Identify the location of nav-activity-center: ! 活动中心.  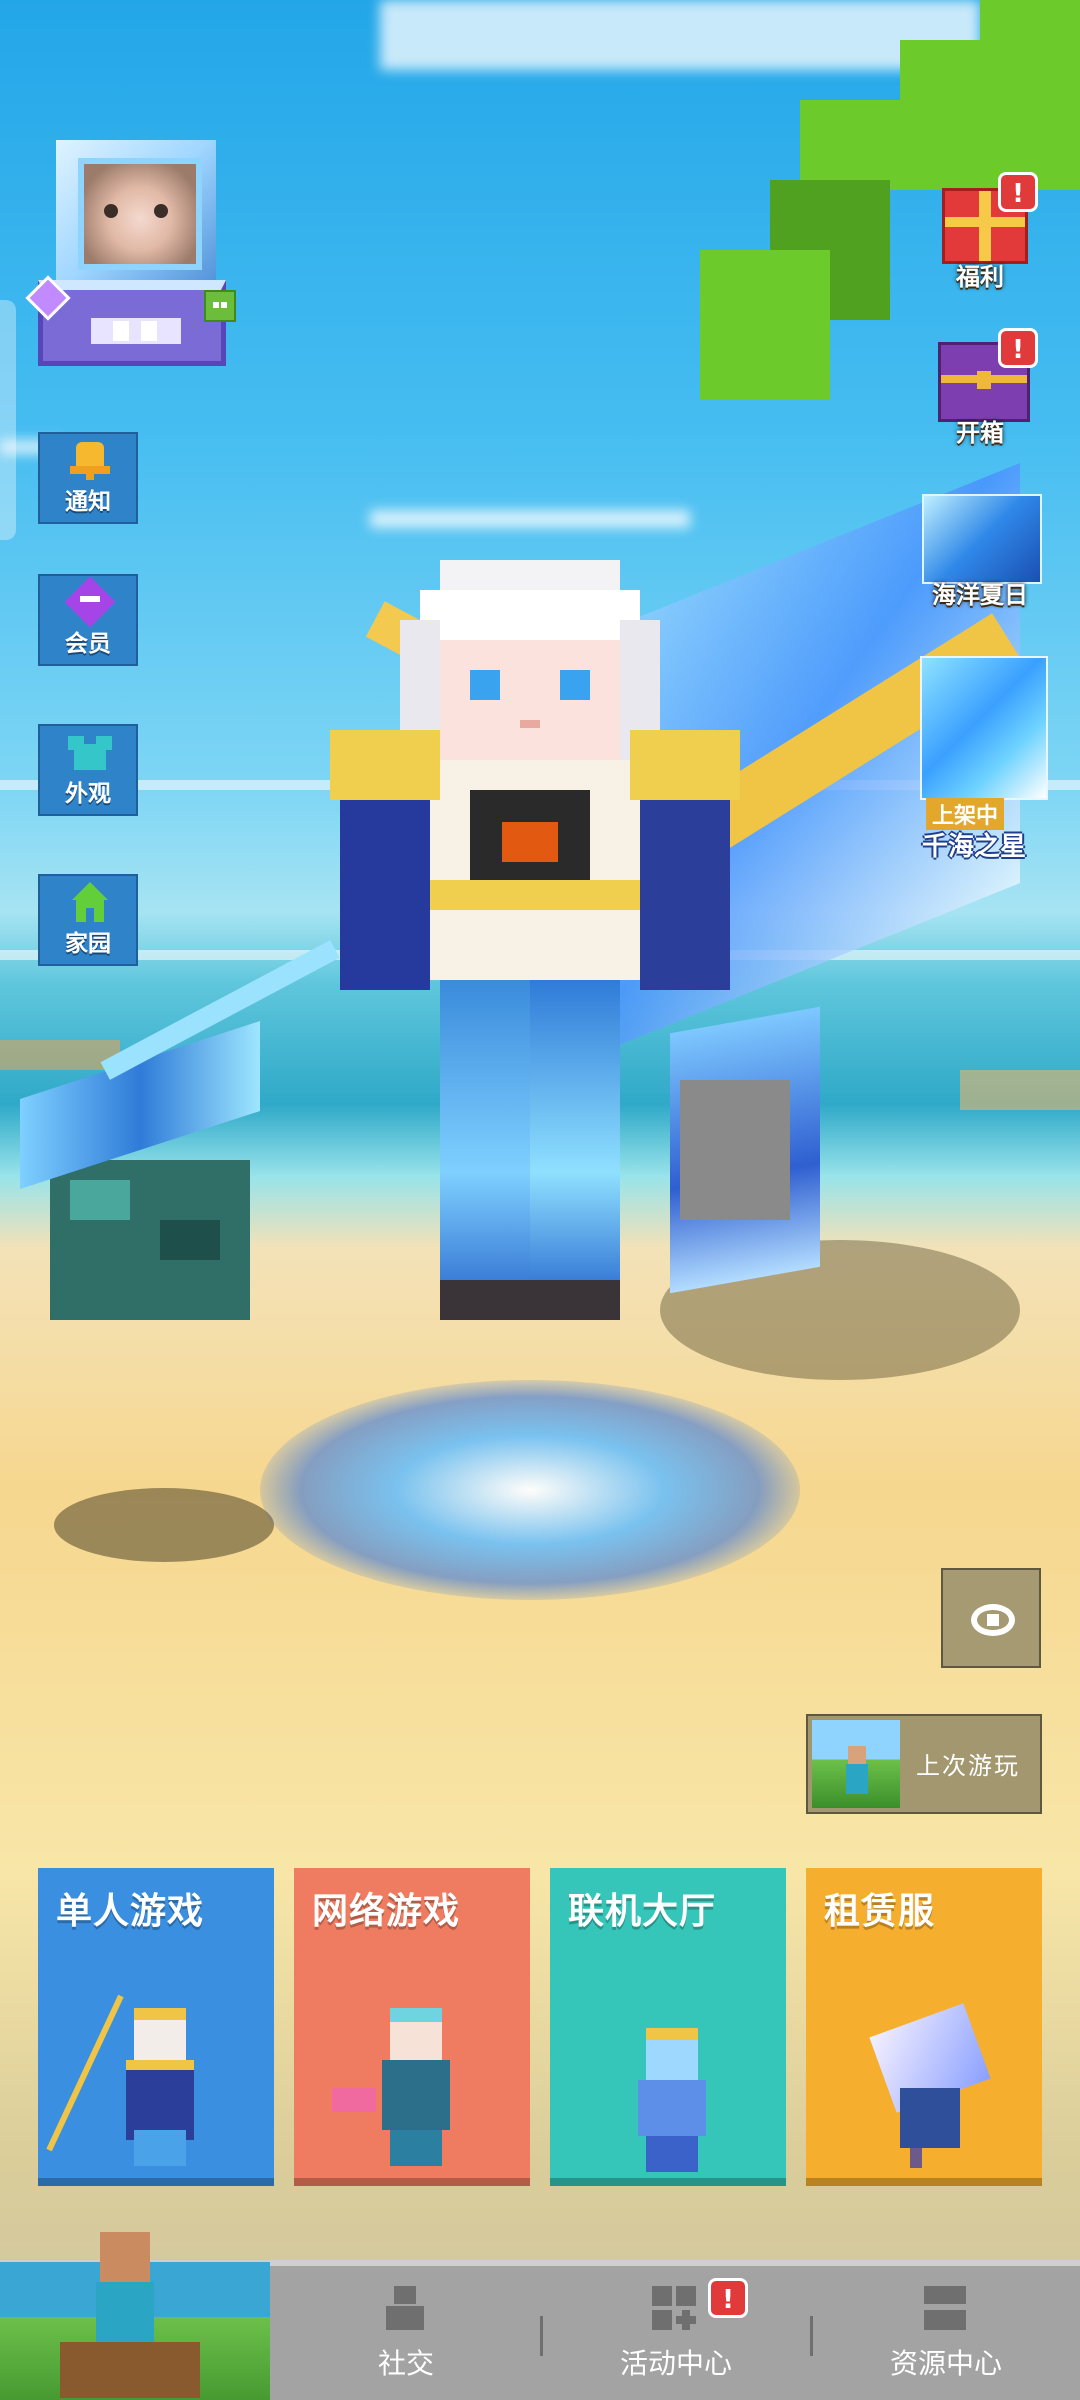
(676, 2336).